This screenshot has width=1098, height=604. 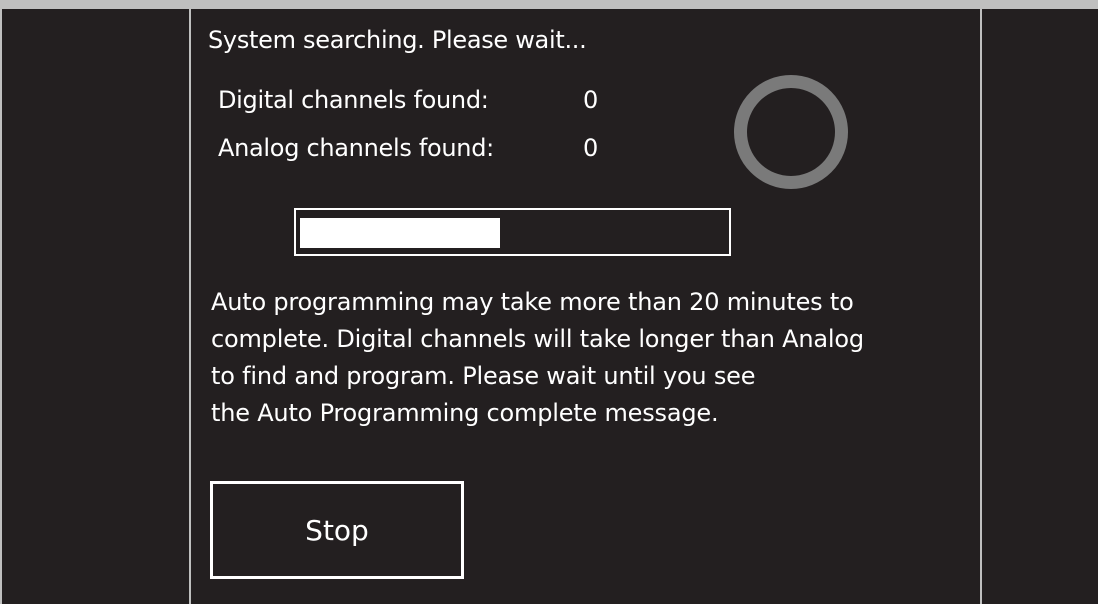 What do you see at coordinates (400, 233) in the screenshot?
I see `search-progress-fill` at bounding box center [400, 233].